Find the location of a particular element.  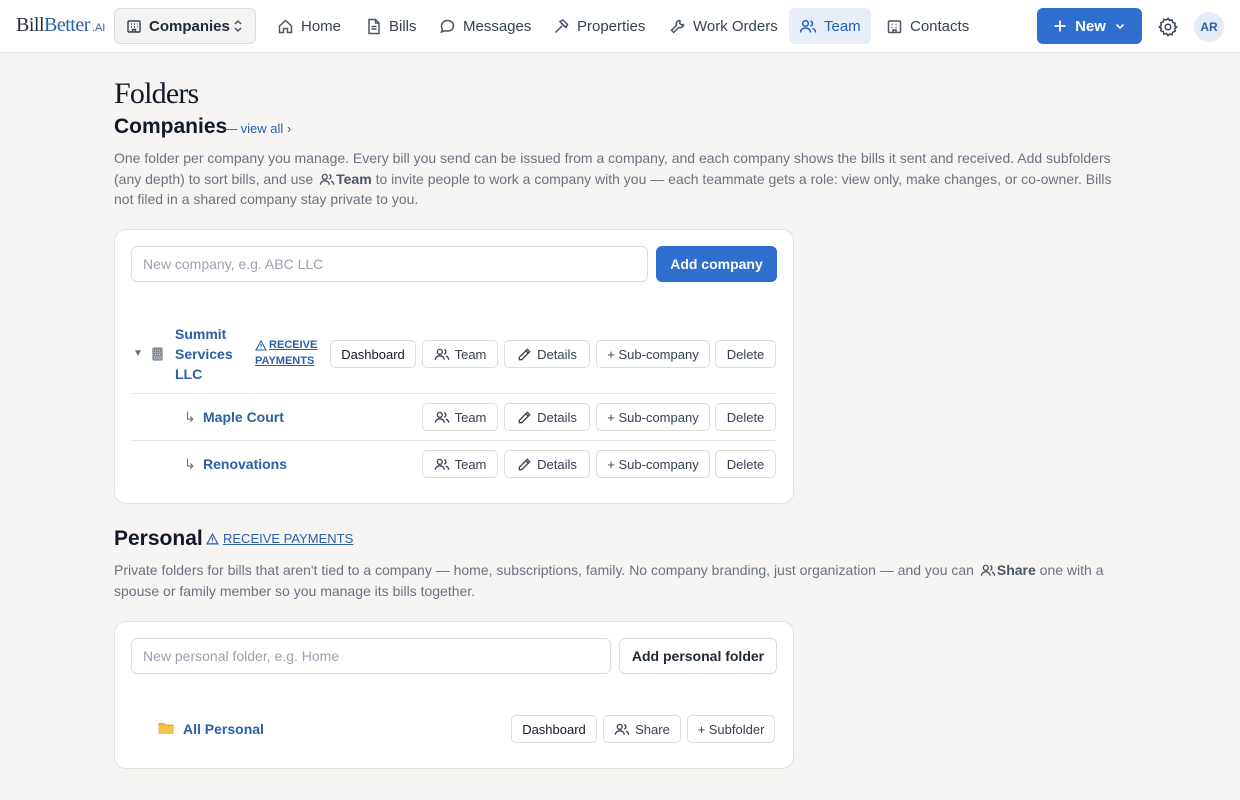

nav-work-orders-label: Work Orders is located at coordinates (735, 26).